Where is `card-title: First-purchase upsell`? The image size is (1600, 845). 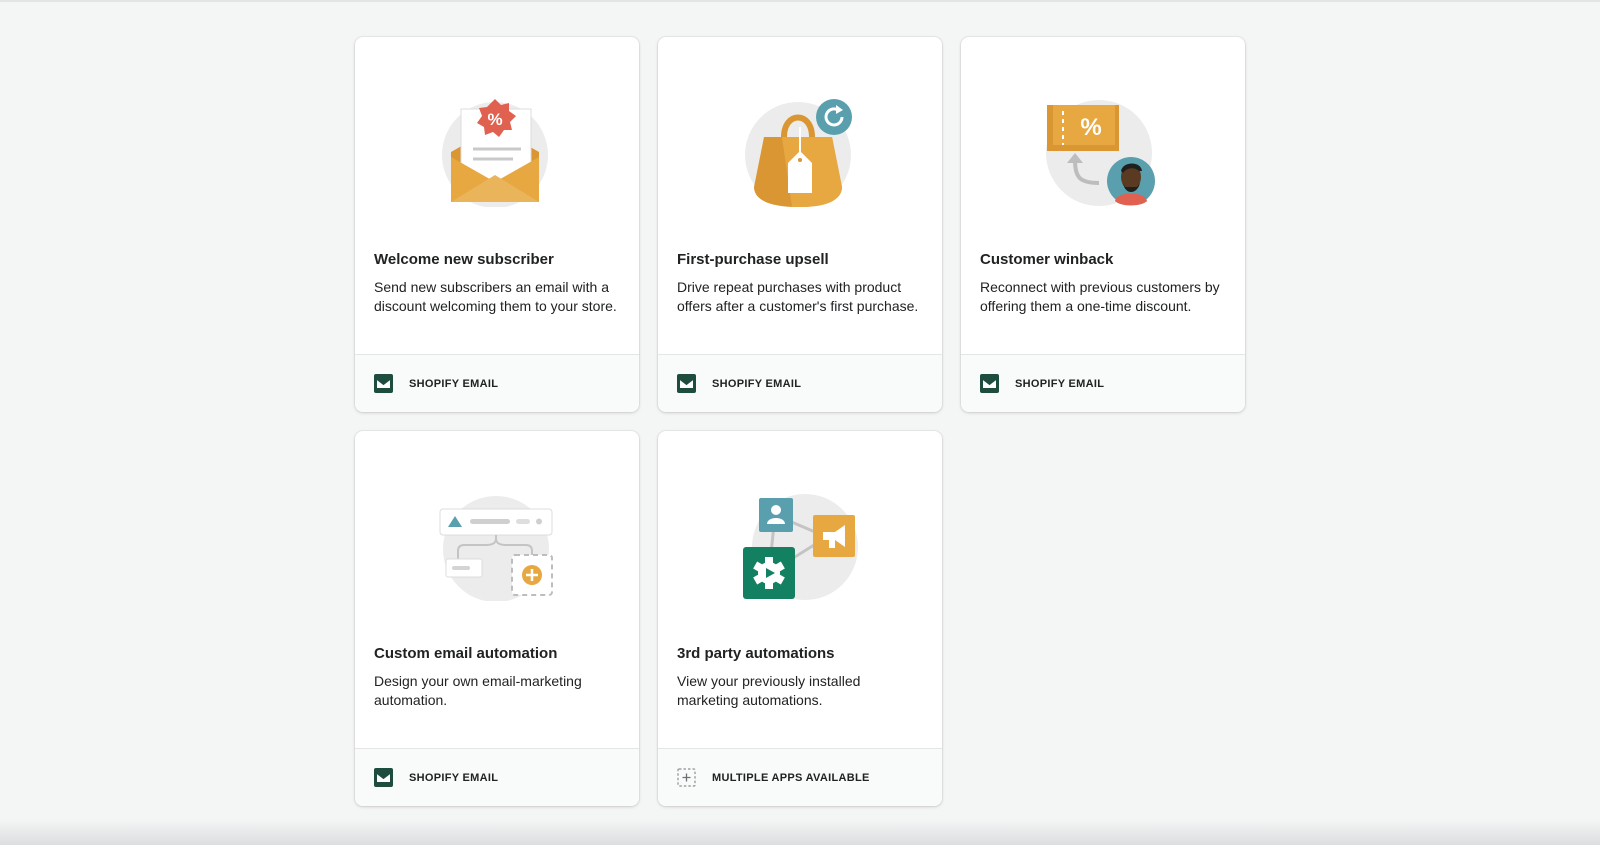 card-title: First-purchase upsell is located at coordinates (753, 259).